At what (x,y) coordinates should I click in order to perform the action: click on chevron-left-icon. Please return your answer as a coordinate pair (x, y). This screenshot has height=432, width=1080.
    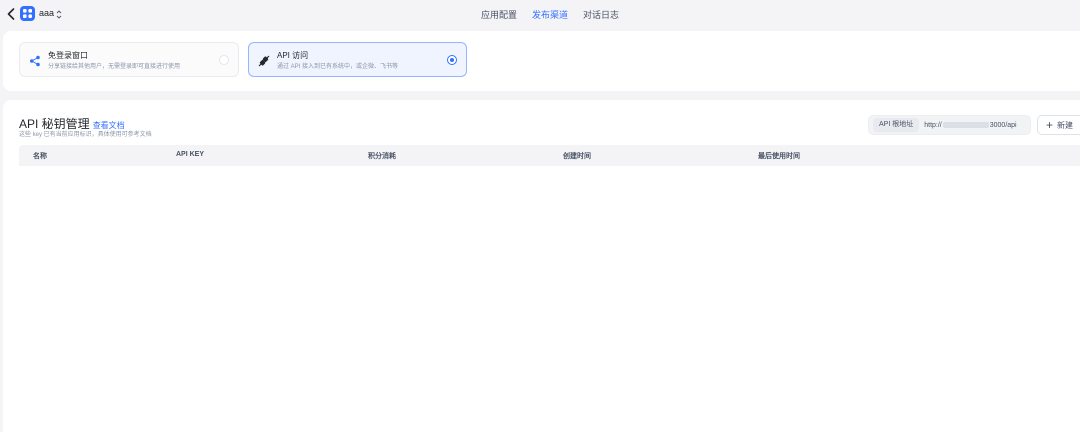
    Looking at the image, I should click on (11, 14).